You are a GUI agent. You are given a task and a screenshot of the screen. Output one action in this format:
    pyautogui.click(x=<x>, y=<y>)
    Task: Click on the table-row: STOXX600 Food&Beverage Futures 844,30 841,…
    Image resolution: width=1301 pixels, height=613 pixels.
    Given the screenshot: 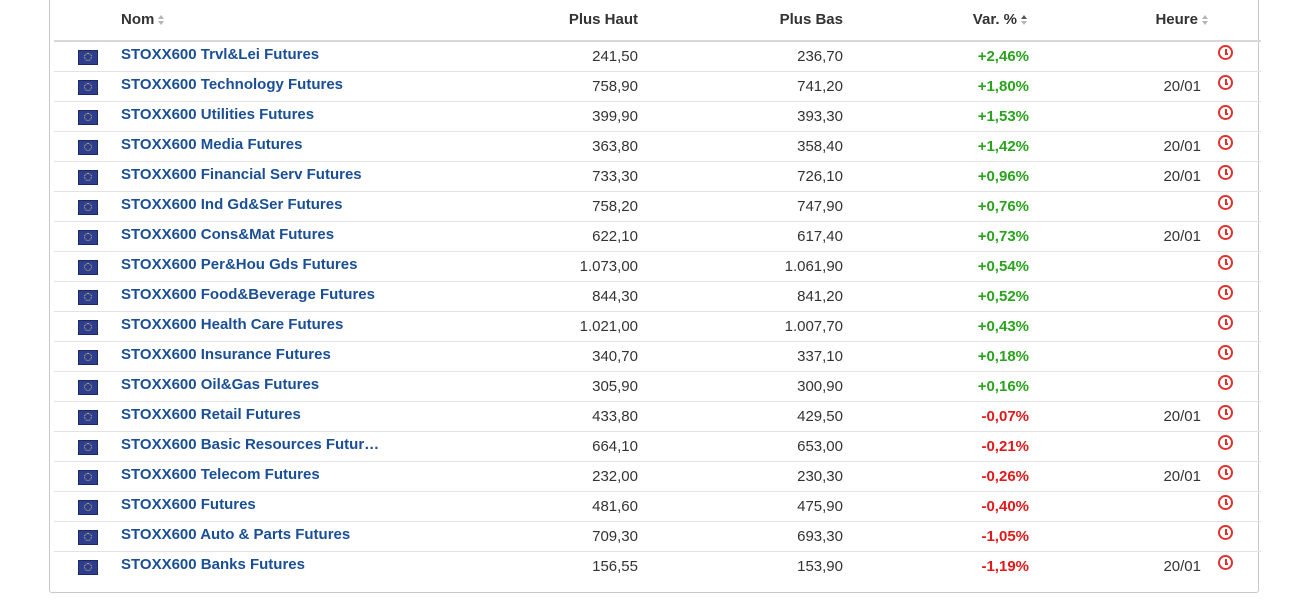 What is the action you would take?
    pyautogui.click(x=657, y=296)
    